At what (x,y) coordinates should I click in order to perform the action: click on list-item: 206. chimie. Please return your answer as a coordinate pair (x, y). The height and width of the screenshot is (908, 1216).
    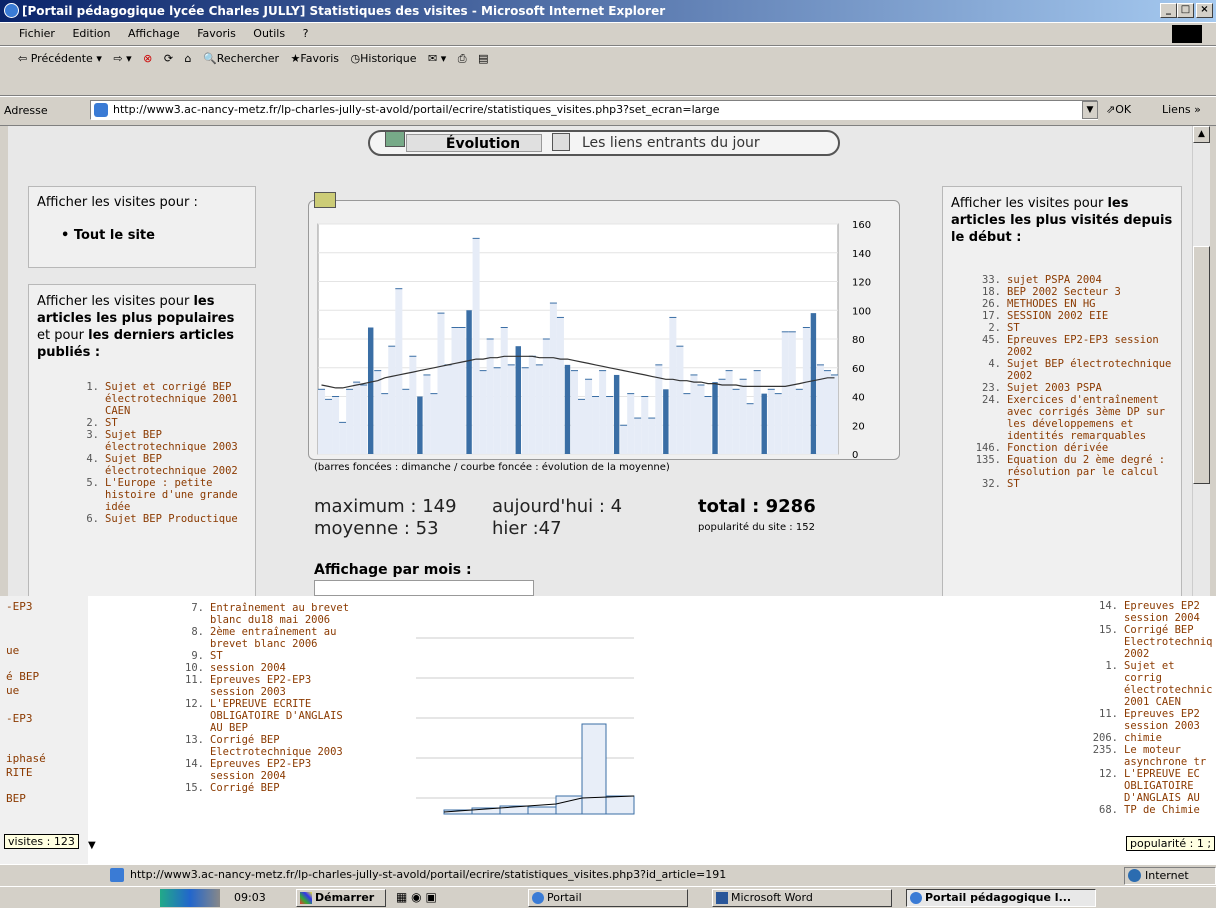
    Looking at the image, I should click on (1148, 738).